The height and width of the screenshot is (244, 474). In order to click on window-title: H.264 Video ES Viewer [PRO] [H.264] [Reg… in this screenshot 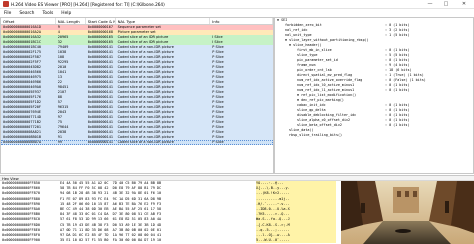, I will do `click(88, 4)`.